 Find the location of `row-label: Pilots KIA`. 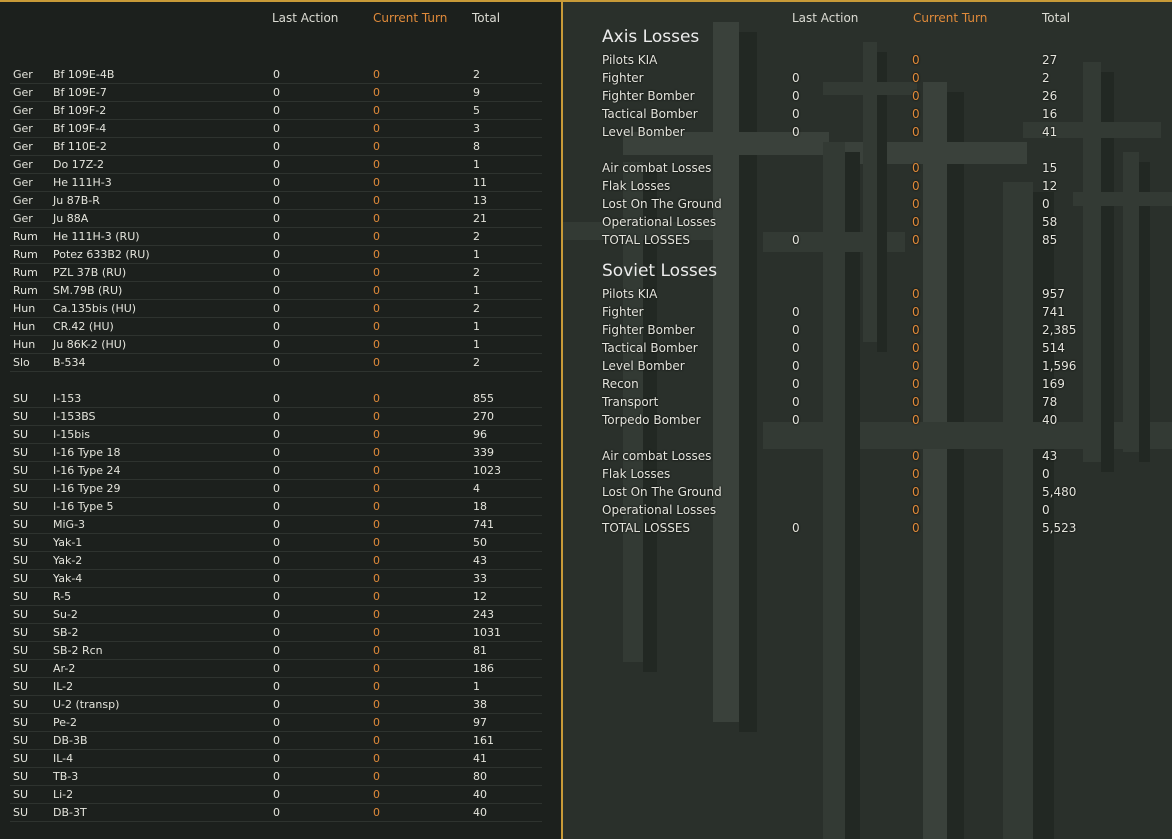

row-label: Pilots KIA is located at coordinates (630, 60).